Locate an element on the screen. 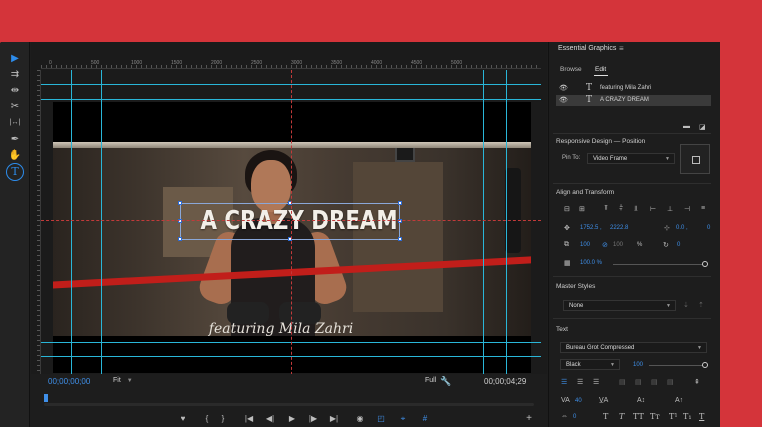  font-size-value: 100 is located at coordinates (638, 365).